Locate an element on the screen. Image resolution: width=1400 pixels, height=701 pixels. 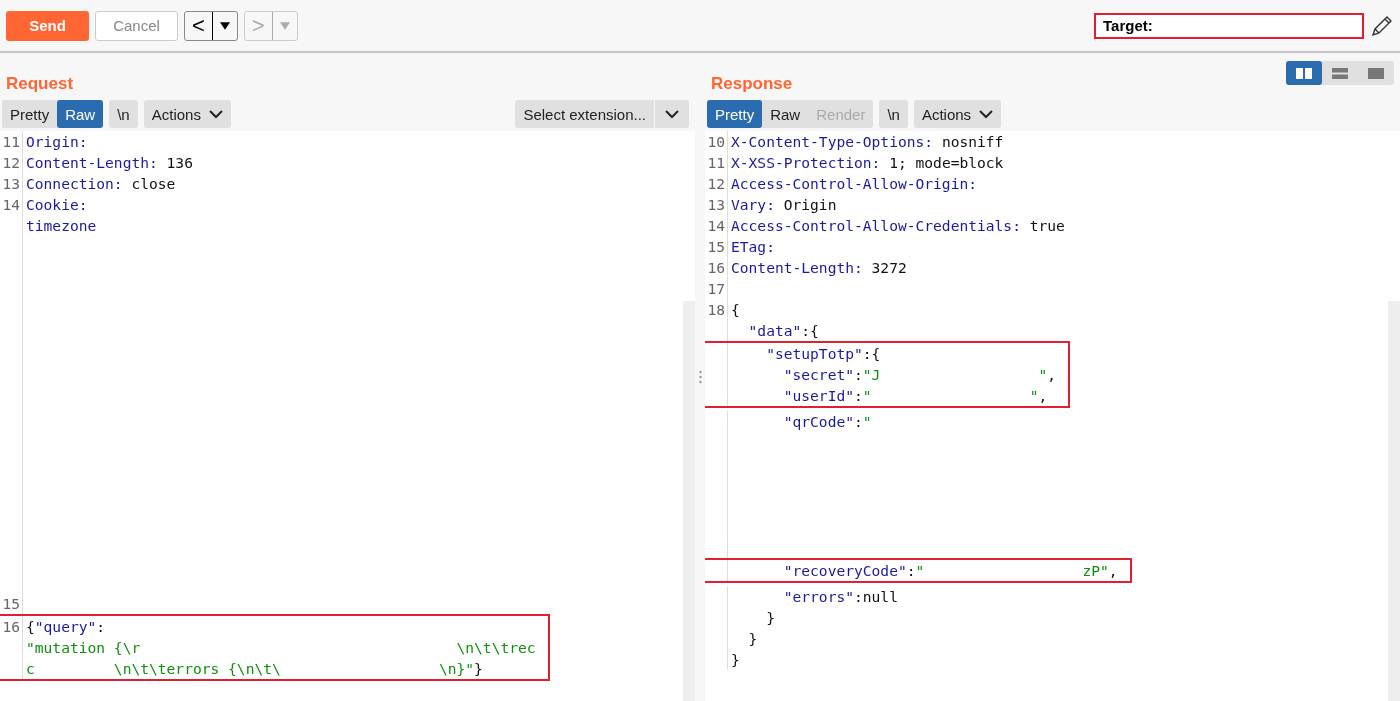
pencil-icon is located at coordinates (1382, 25).